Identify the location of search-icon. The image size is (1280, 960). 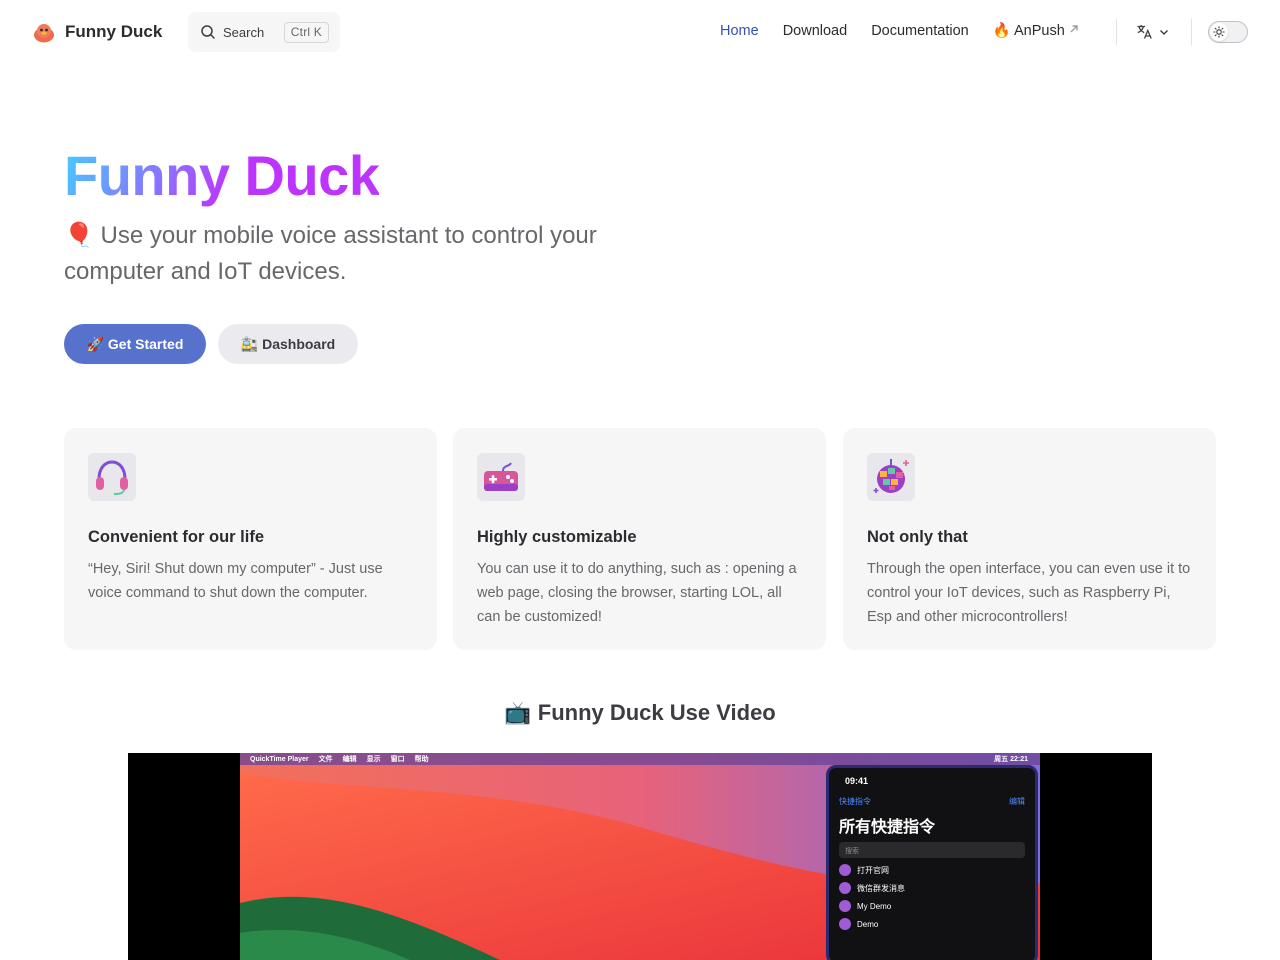
(208, 32).